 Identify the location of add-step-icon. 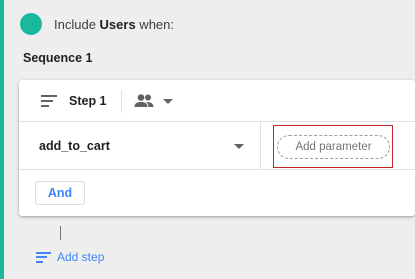
(43, 257).